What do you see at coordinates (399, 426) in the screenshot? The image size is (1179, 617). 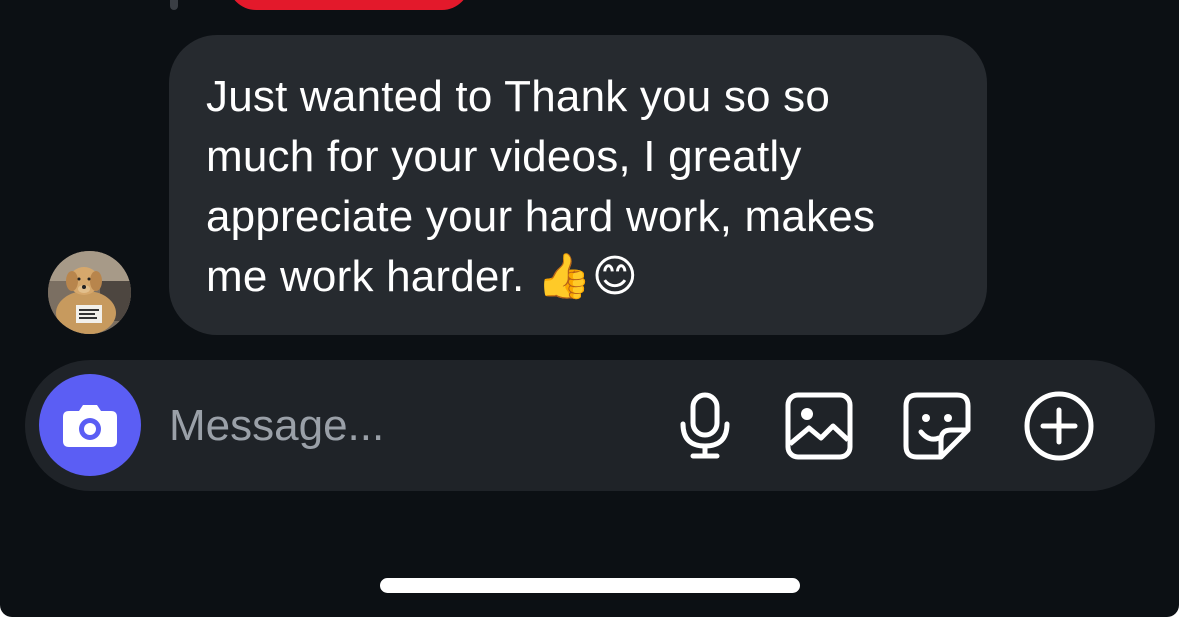 I see `message-input` at bounding box center [399, 426].